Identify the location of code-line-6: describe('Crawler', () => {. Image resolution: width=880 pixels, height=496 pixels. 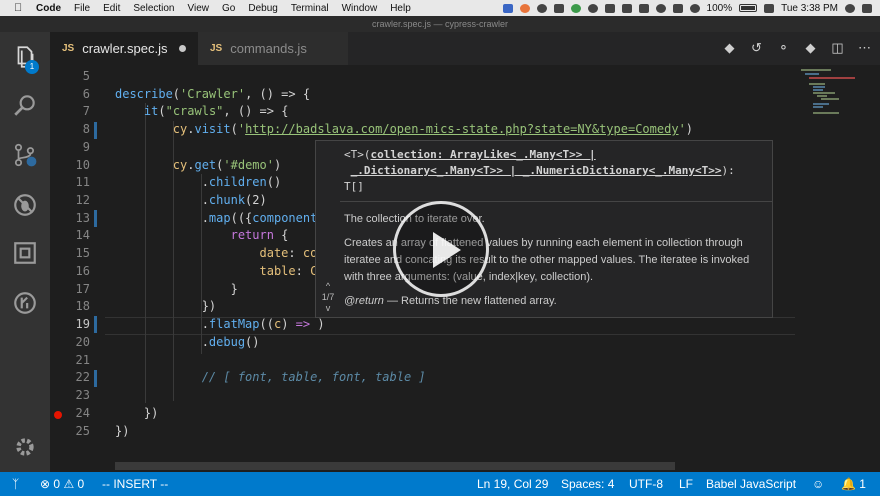
(213, 94).